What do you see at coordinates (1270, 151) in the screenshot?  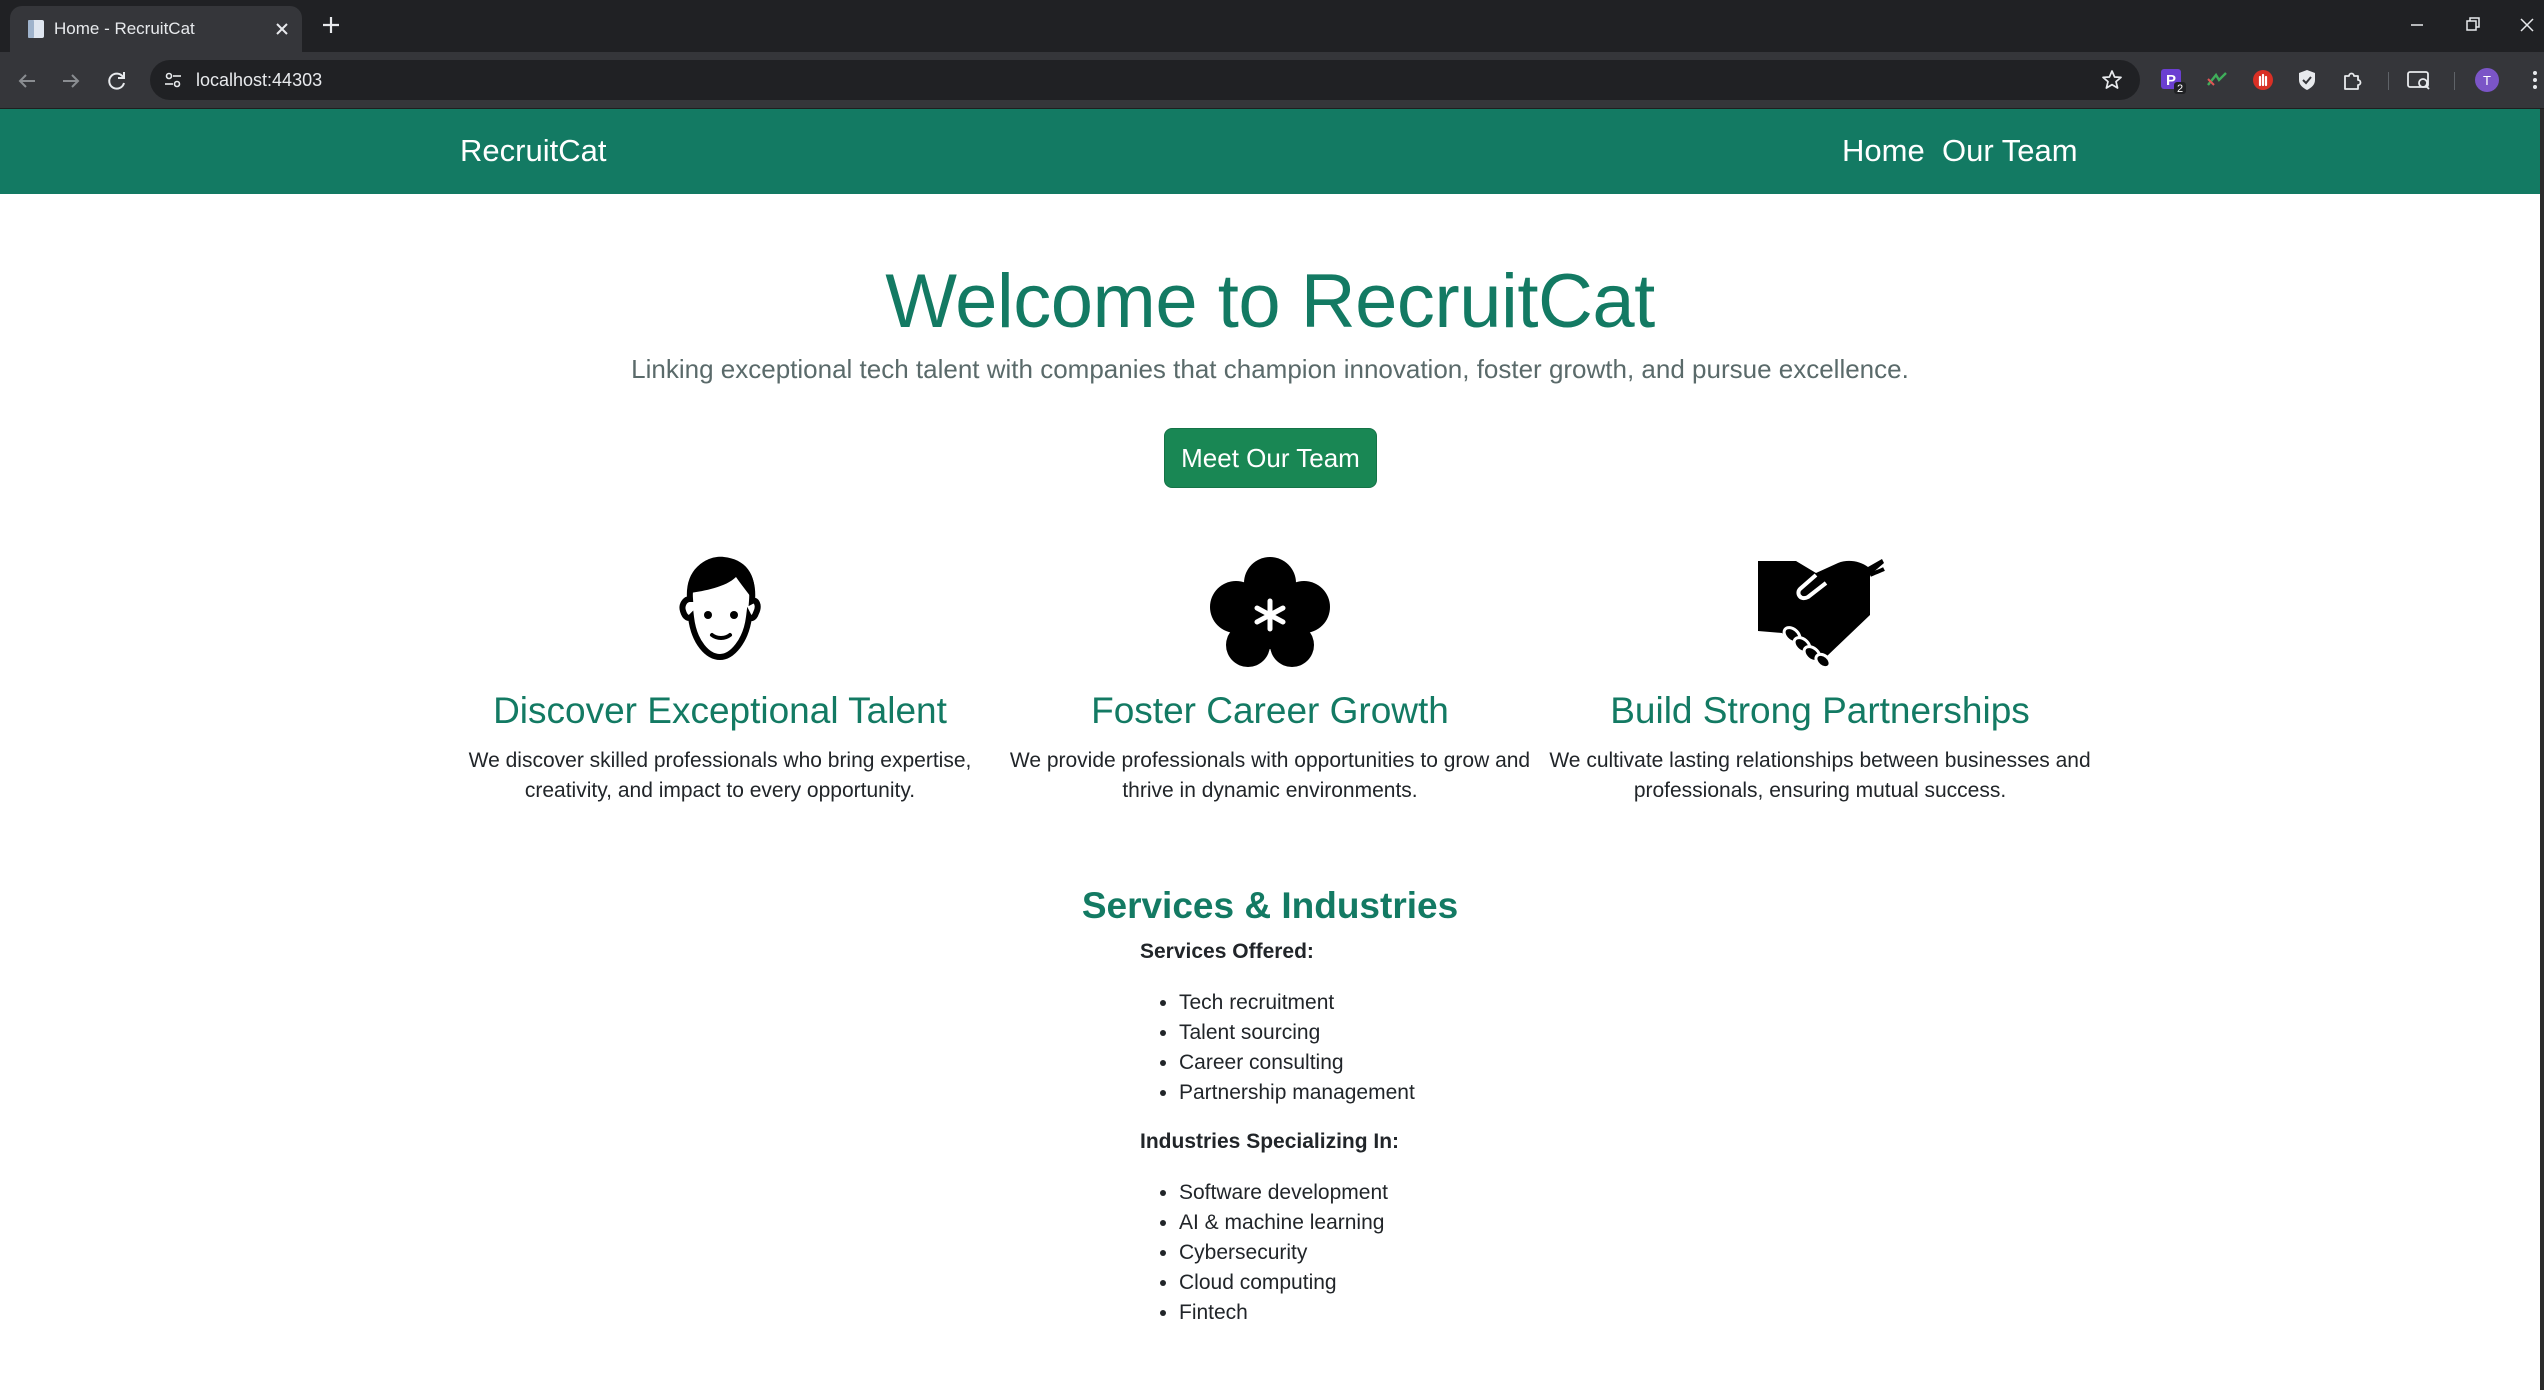 I see `site-navbar: RecruitCat Home Our Team` at bounding box center [1270, 151].